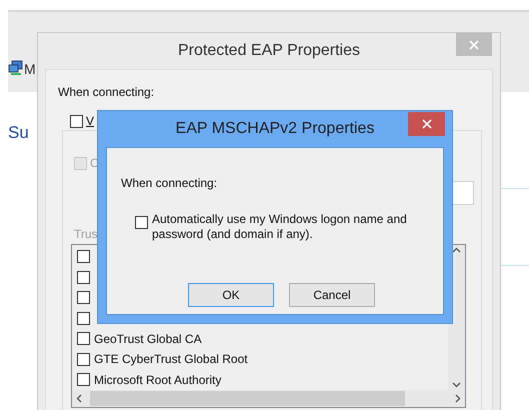 Image resolution: width=529 pixels, height=410 pixels. I want to click on list-item: Microsoft Root Authority, so click(158, 379).